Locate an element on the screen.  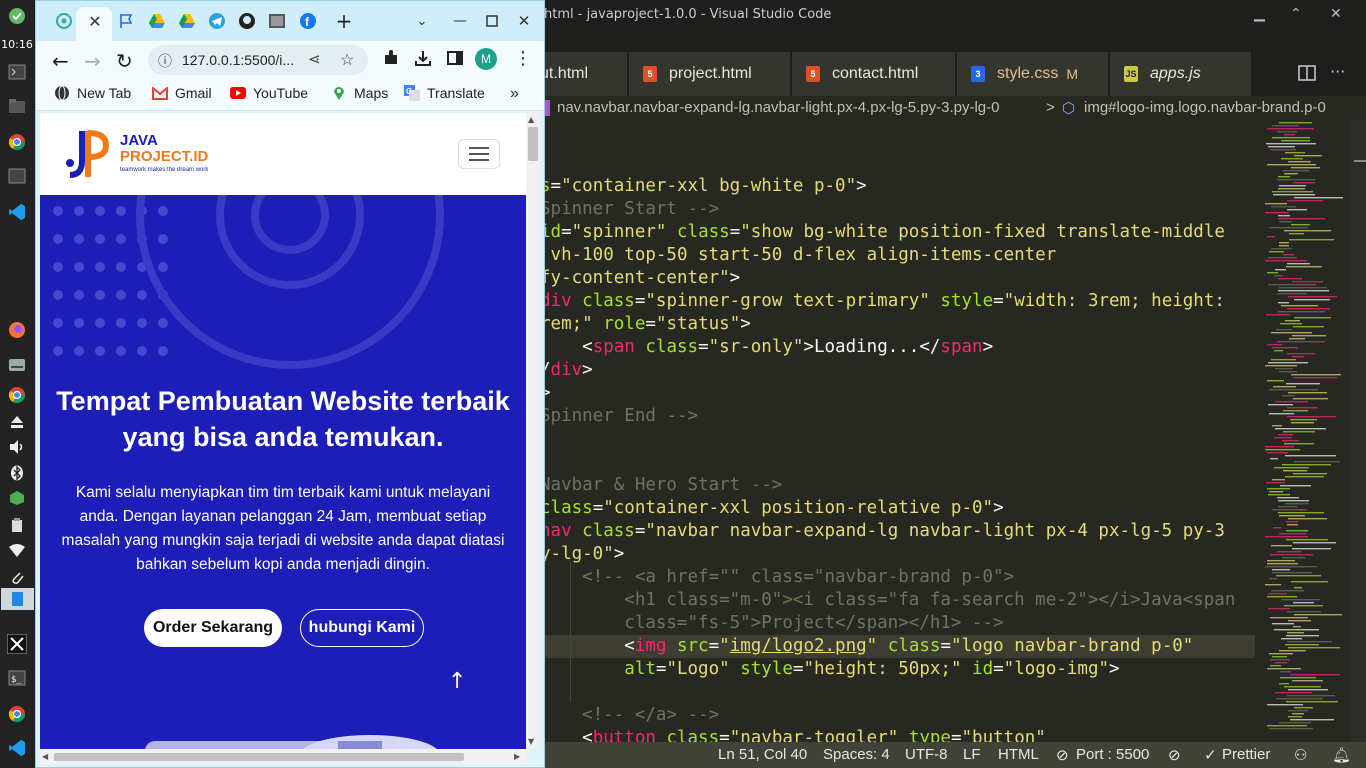
tab-about-html: ut.html is located at coordinates (584, 74).